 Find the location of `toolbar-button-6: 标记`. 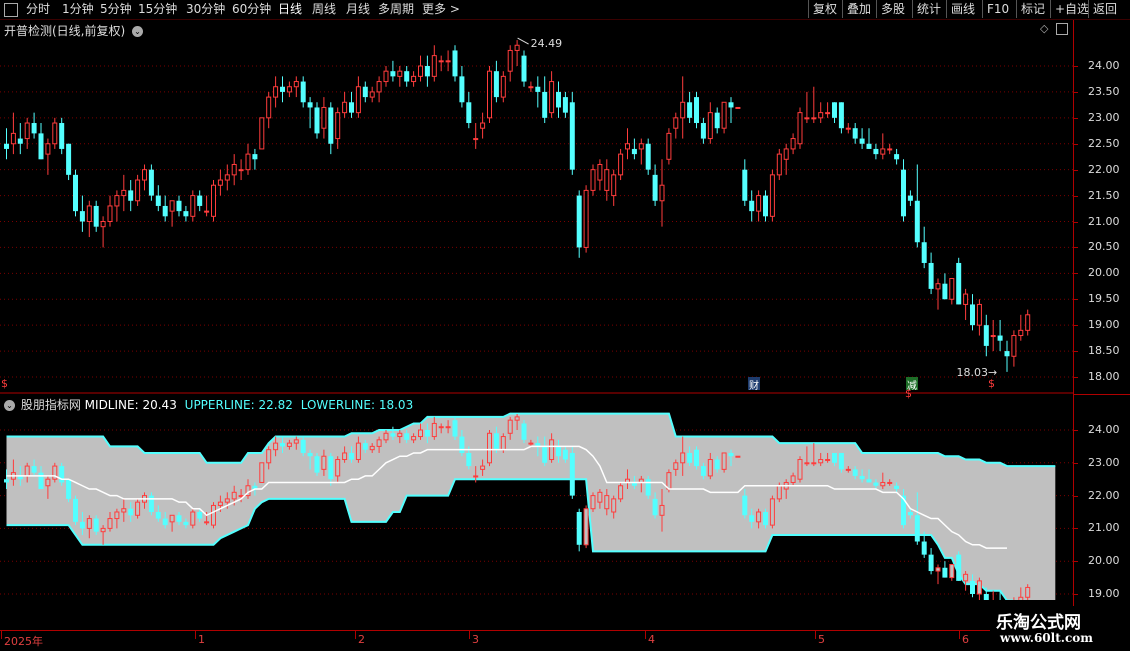

toolbar-button-6: 标记 is located at coordinates (1032, 9).